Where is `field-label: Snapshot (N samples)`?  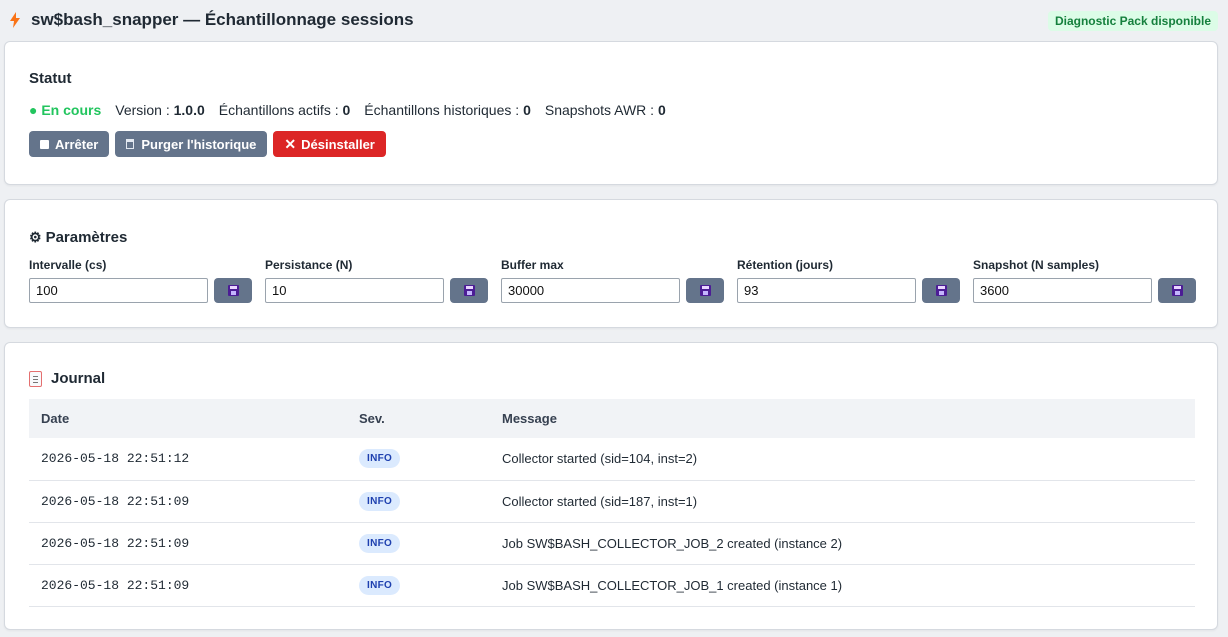 field-label: Snapshot (N samples) is located at coordinates (1036, 265).